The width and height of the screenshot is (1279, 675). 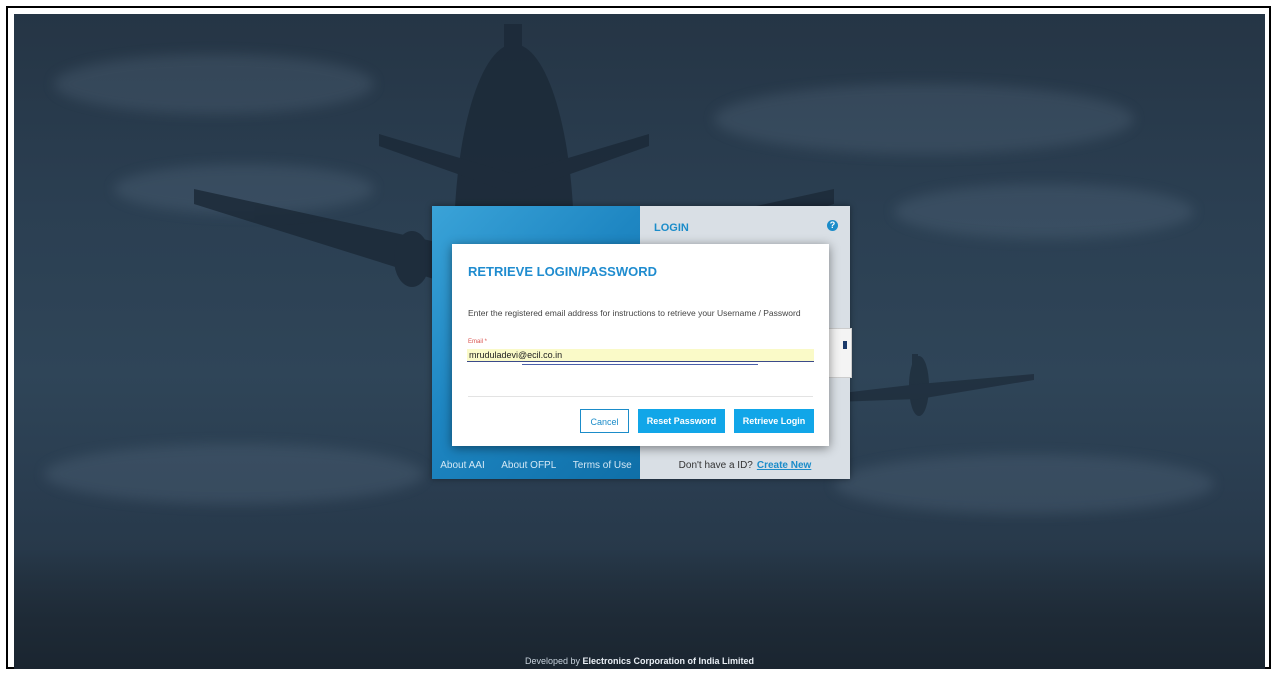 What do you see at coordinates (640, 396) in the screenshot?
I see `dialog-divider` at bounding box center [640, 396].